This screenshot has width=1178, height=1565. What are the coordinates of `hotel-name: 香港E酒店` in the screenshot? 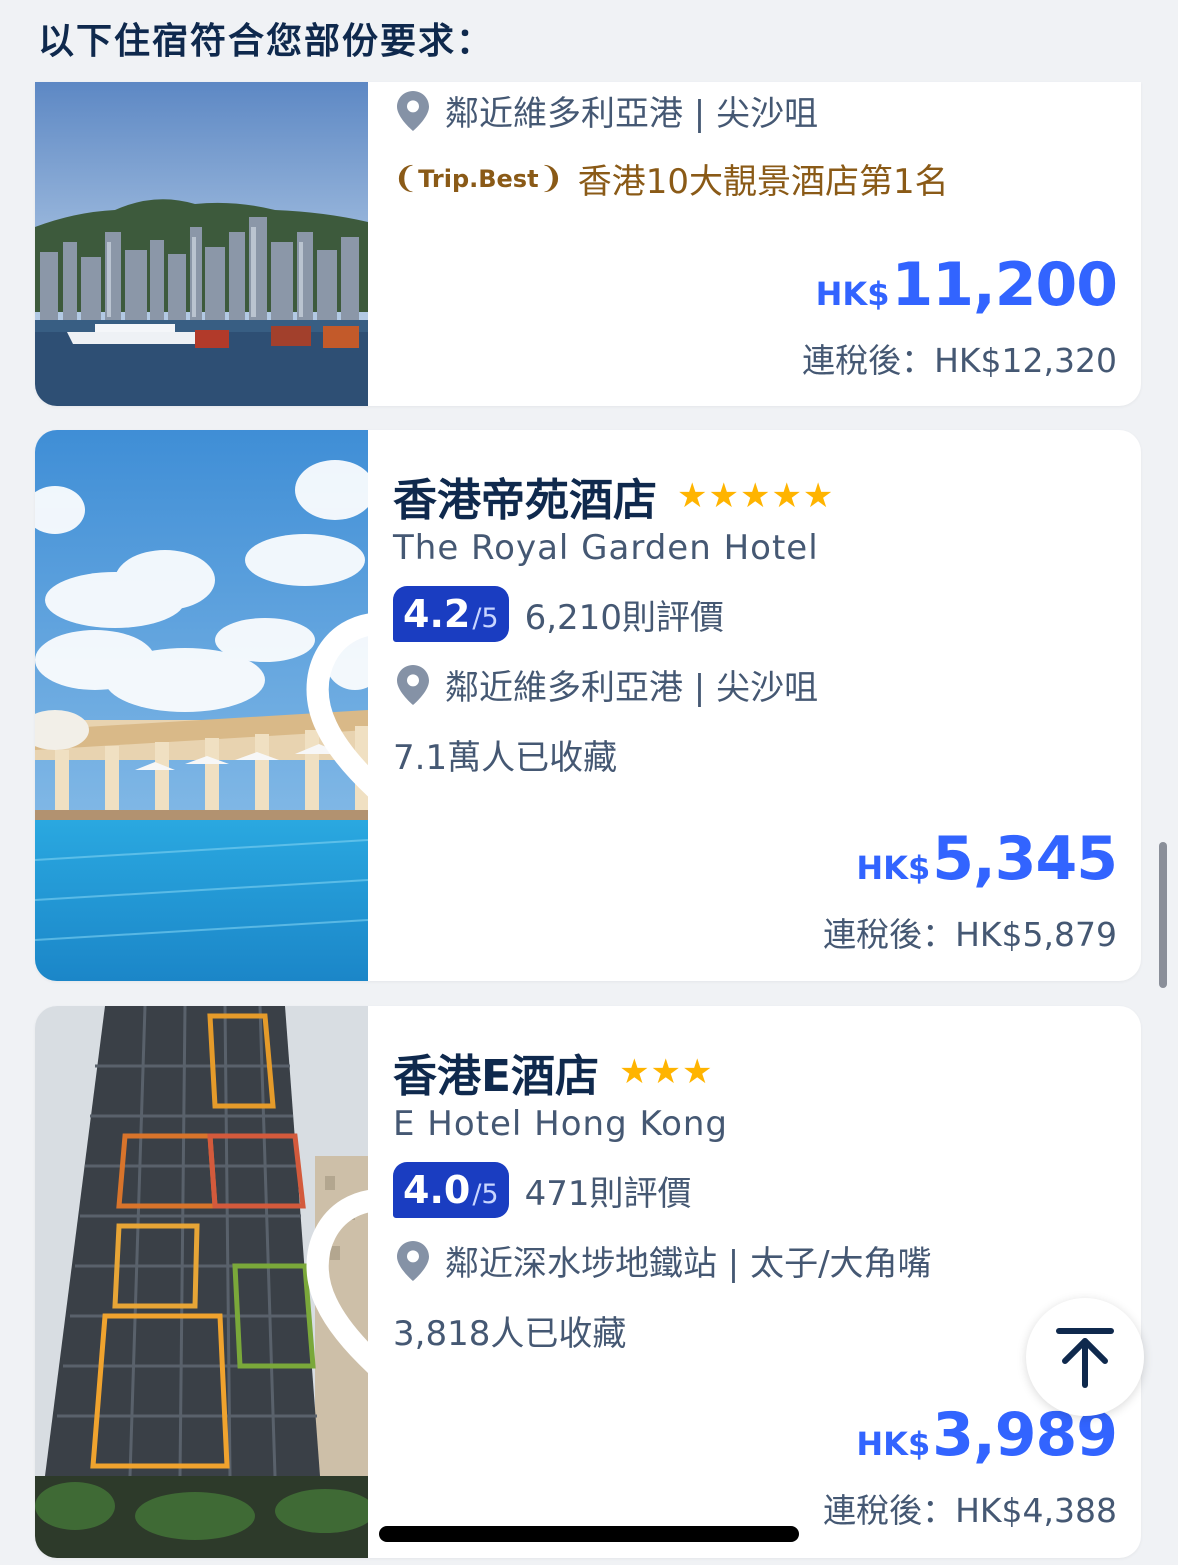 It's located at (496, 1076).